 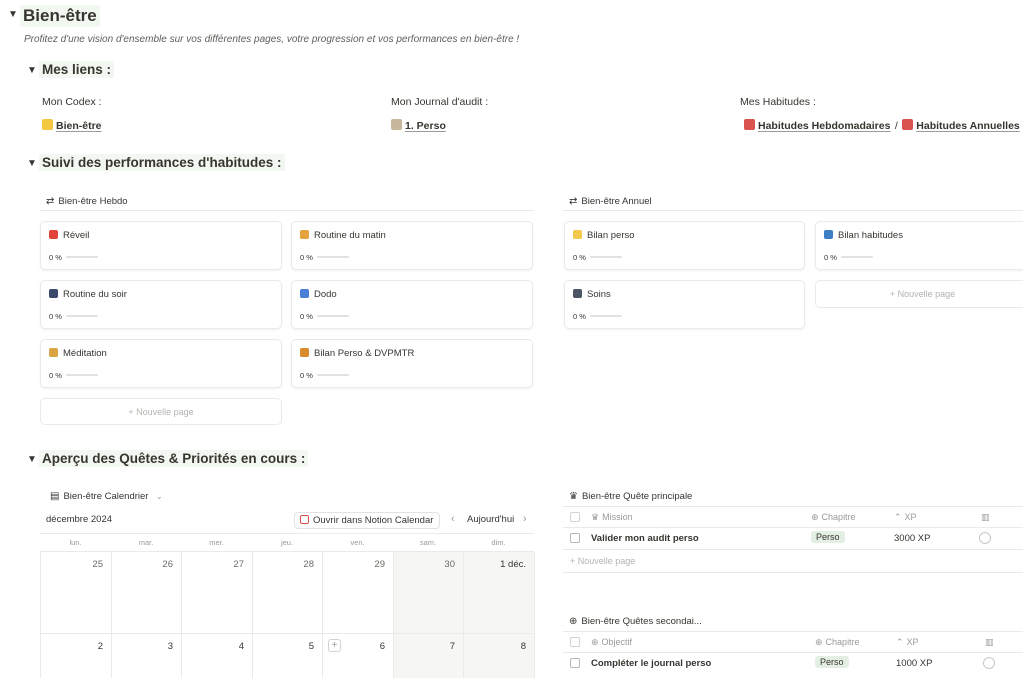 I want to click on calendar-day: 4, so click(x=217, y=656).